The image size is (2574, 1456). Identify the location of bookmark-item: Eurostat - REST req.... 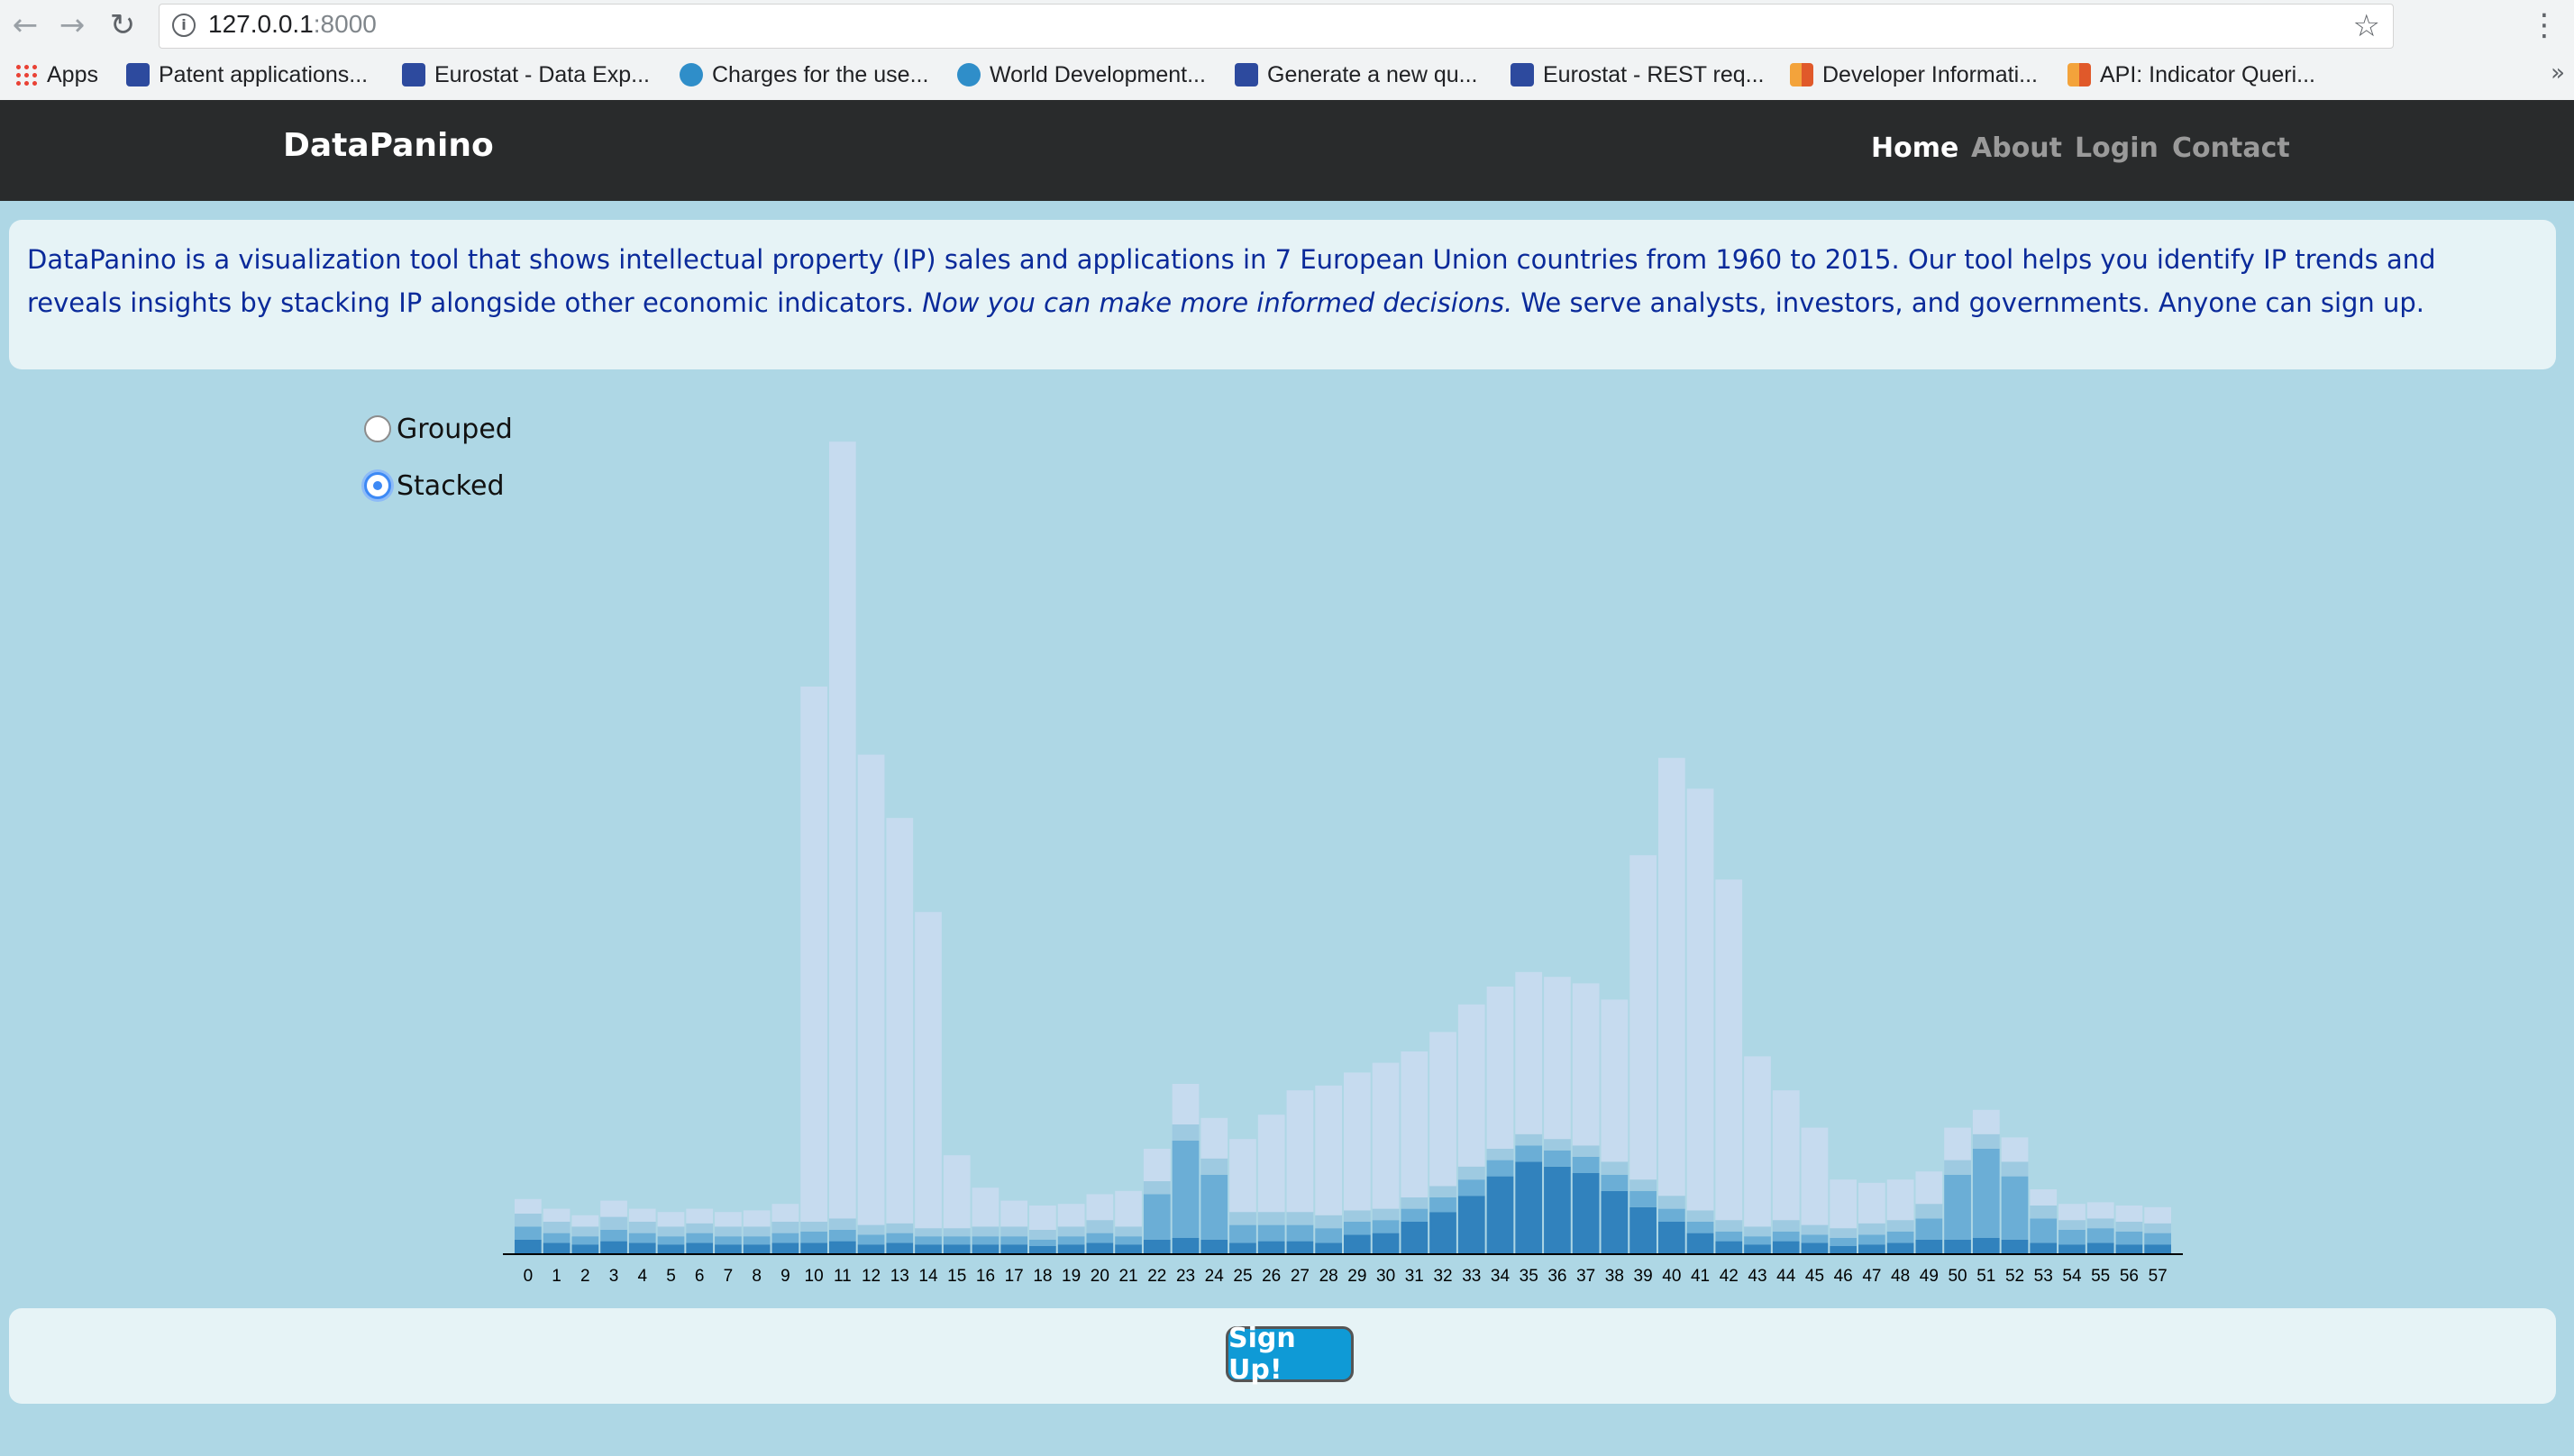
(1637, 75).